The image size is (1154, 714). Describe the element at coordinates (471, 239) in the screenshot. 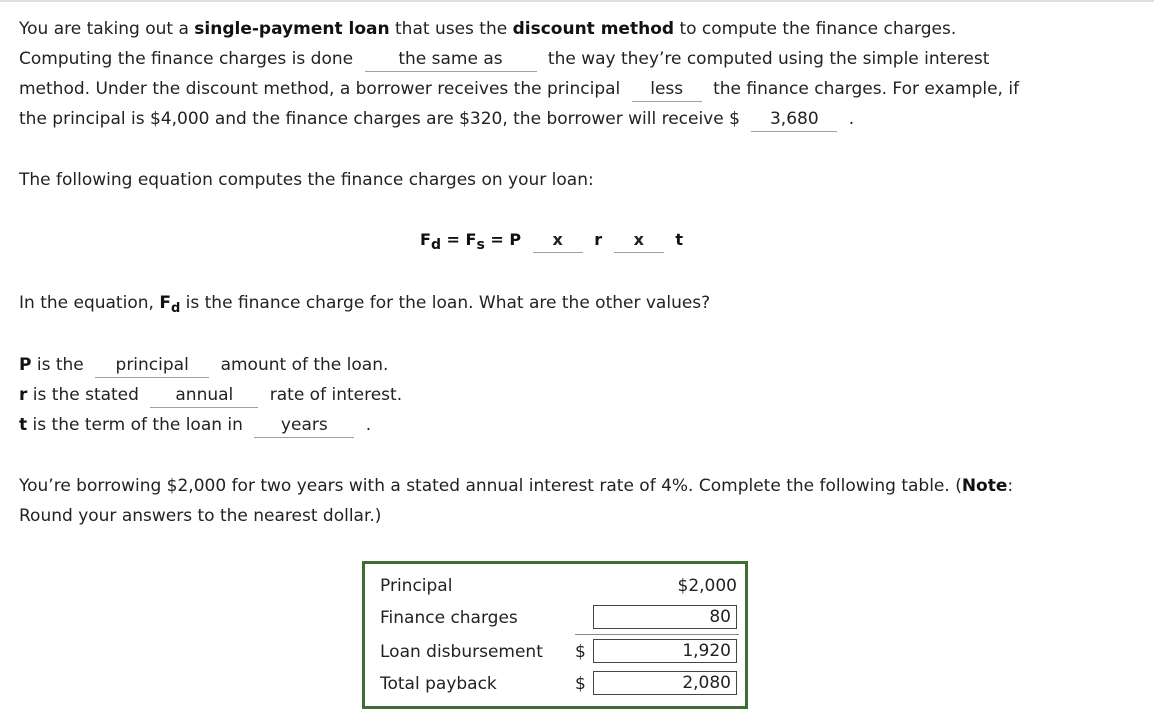

I see `eq-fs: F` at that location.